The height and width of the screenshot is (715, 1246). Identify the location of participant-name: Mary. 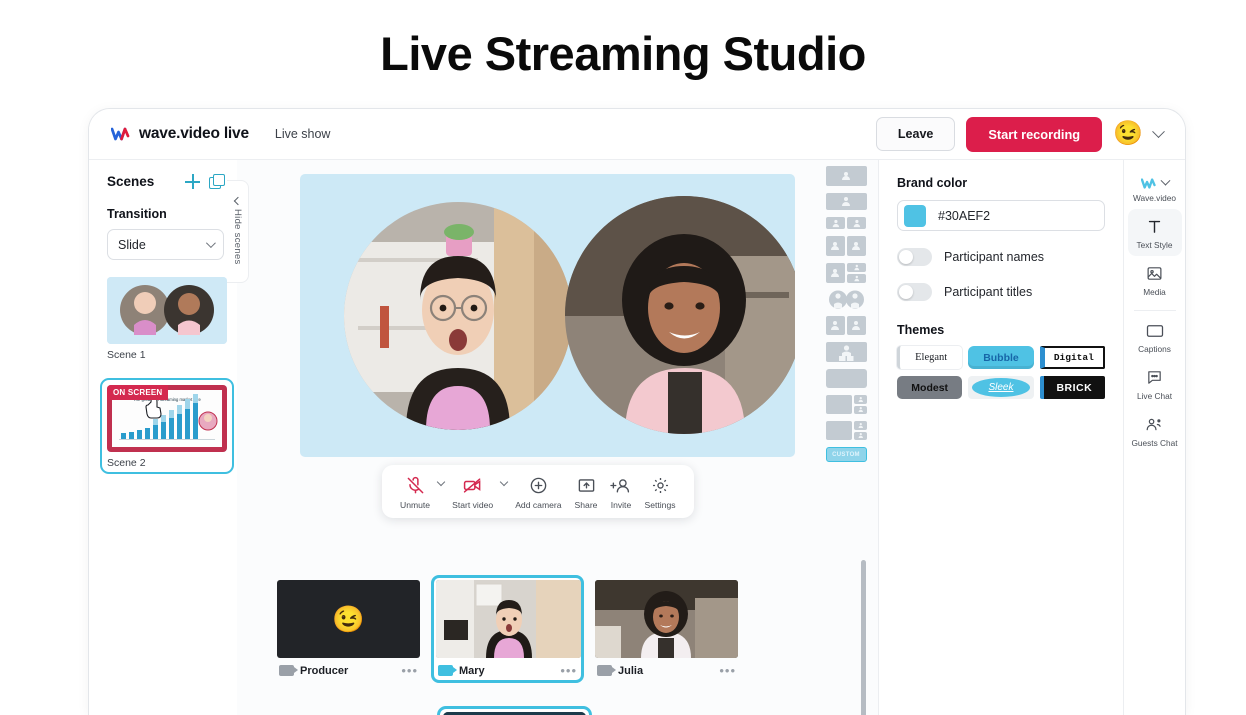
(472, 670).